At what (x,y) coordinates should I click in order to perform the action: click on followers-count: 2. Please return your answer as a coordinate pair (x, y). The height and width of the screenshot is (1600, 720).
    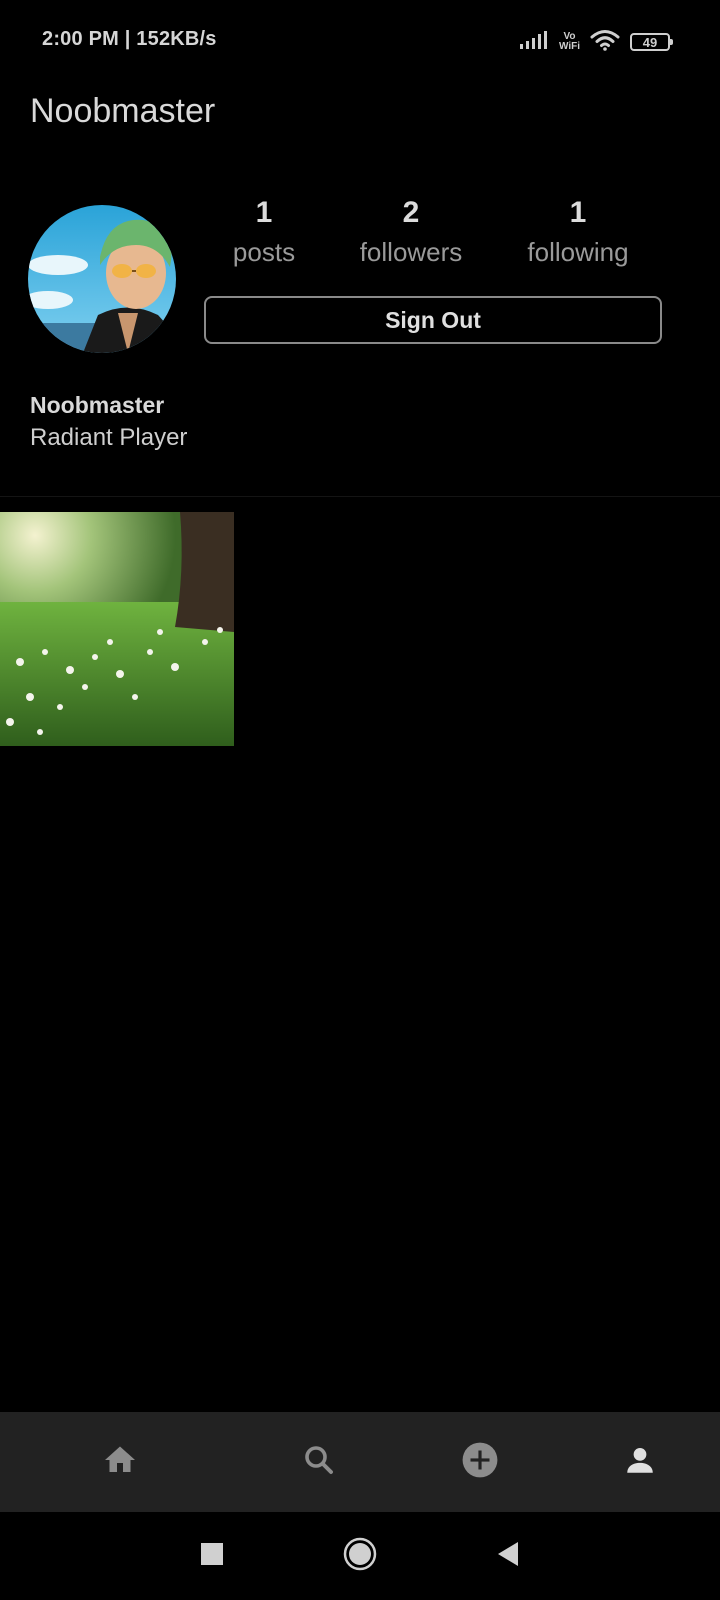
    Looking at the image, I should click on (411, 212).